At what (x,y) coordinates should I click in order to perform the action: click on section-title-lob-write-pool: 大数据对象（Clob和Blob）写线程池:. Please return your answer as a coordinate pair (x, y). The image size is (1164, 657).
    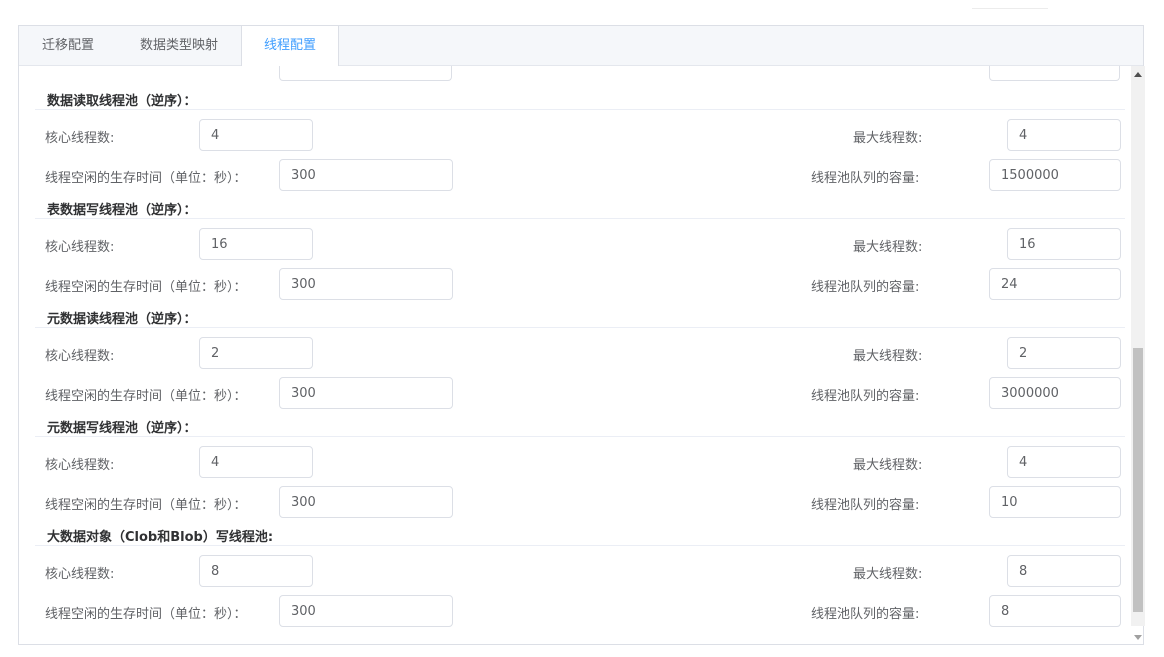
    Looking at the image, I should click on (160, 537).